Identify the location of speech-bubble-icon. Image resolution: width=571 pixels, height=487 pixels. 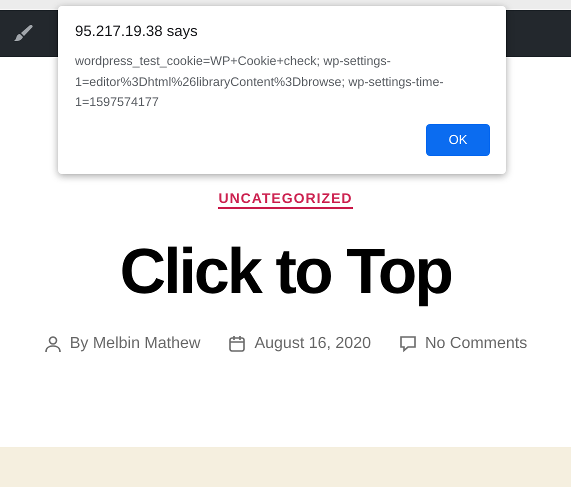
(408, 344).